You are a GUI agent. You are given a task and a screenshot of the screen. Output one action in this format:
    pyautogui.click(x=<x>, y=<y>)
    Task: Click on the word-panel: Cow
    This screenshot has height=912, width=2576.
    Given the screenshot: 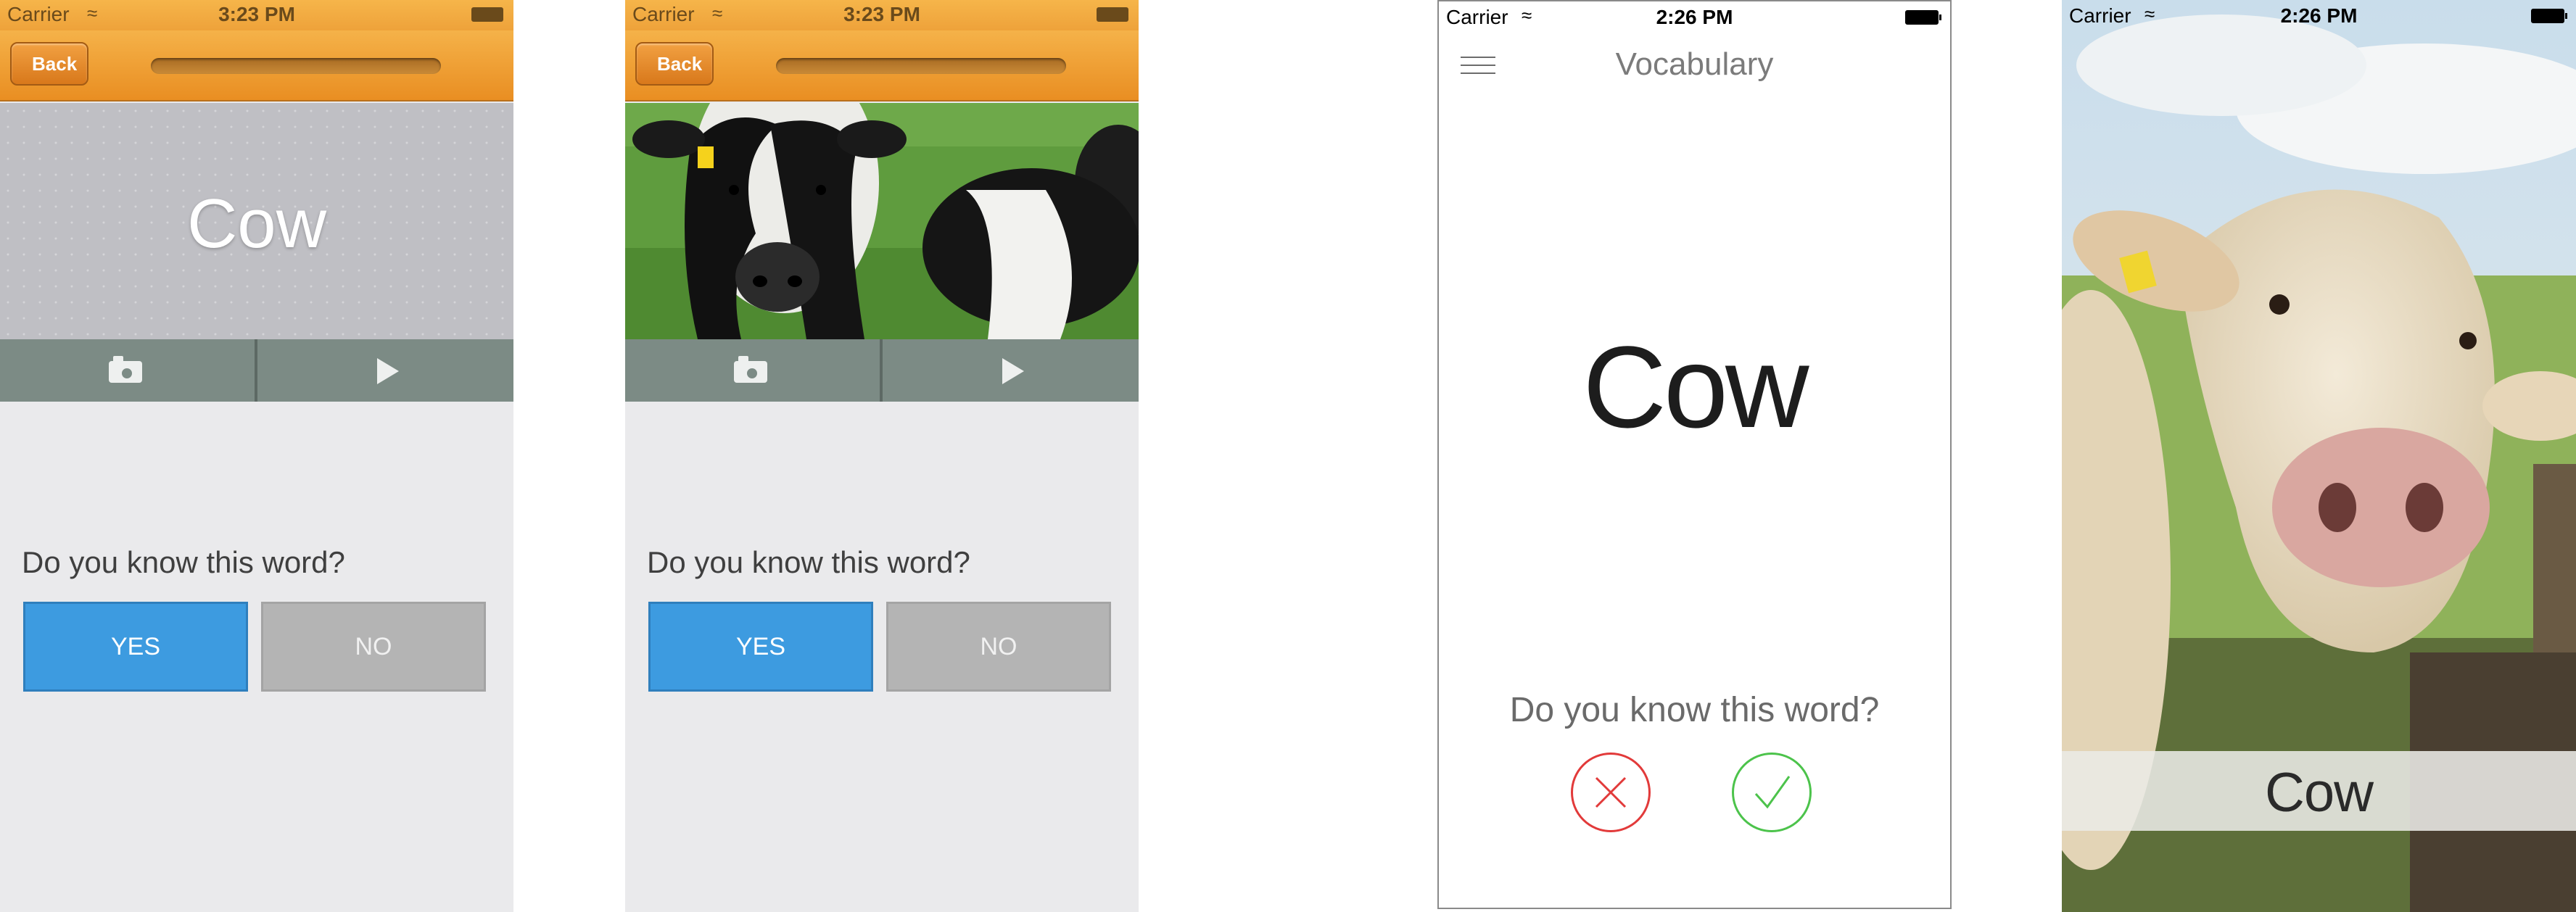 What is the action you would take?
    pyautogui.click(x=256, y=221)
    